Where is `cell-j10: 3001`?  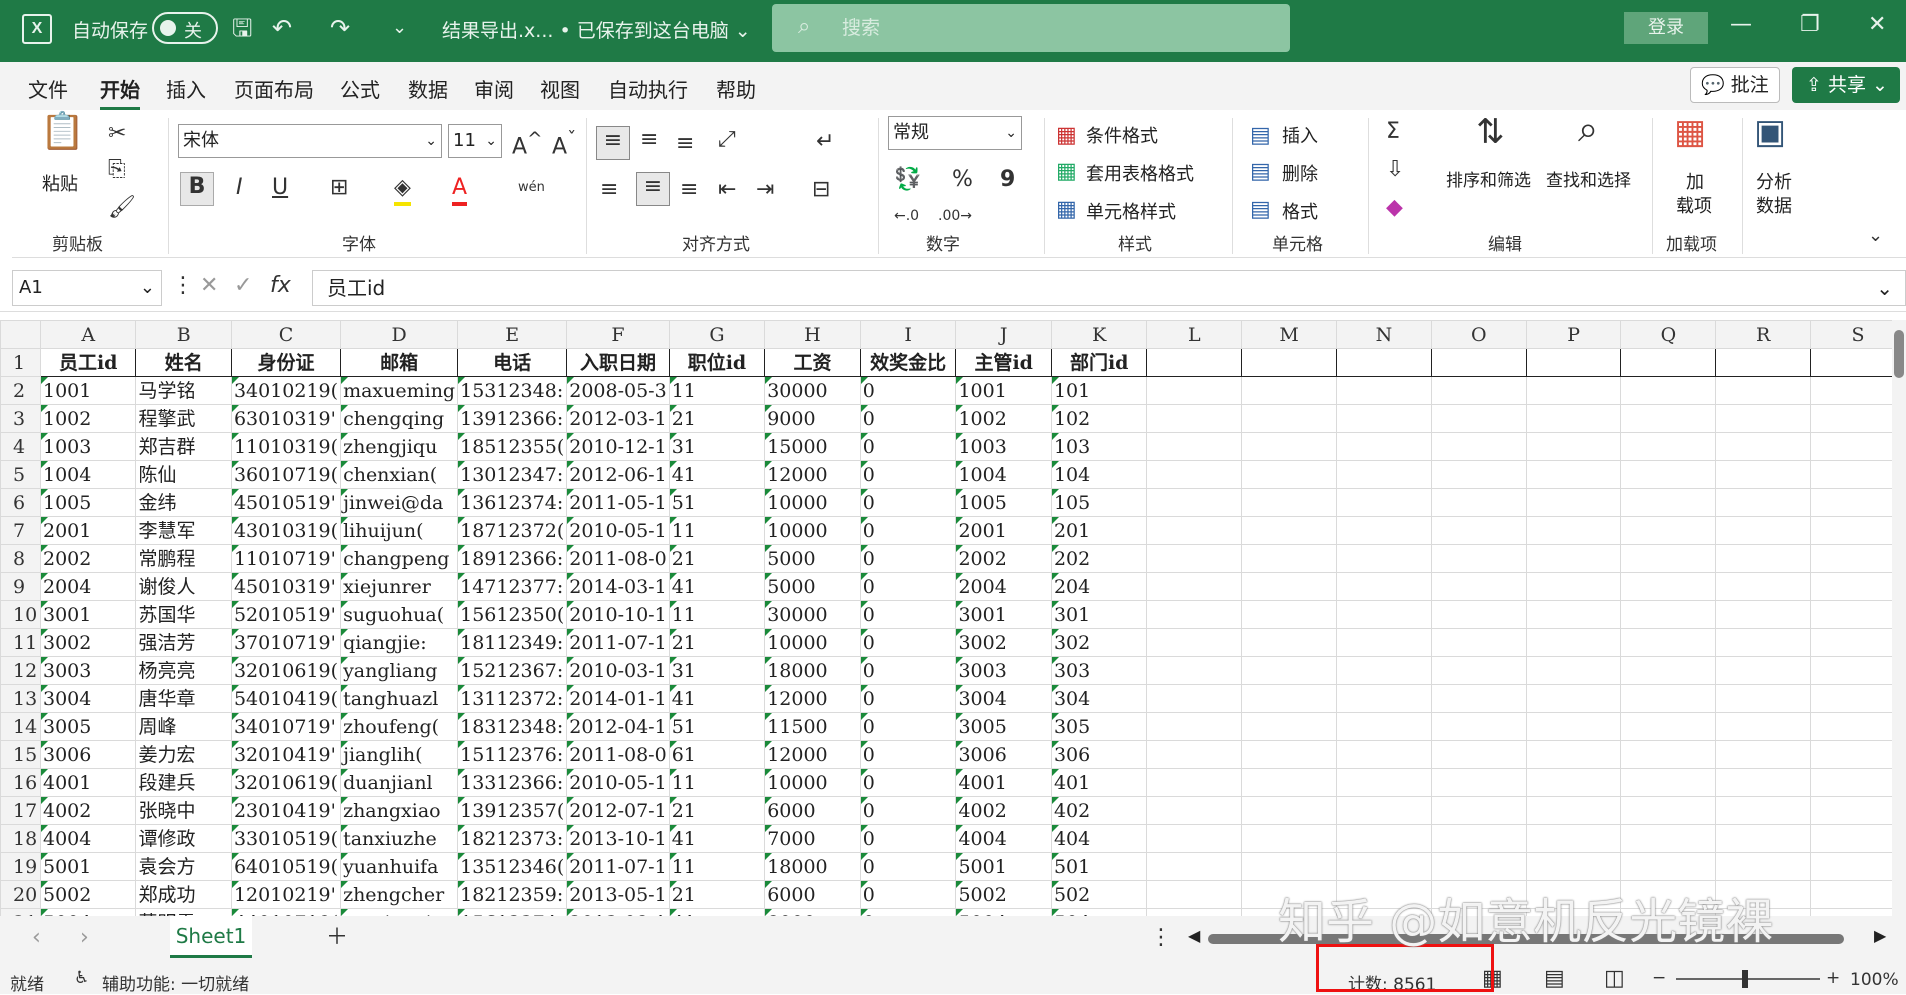
cell-j10: 3001 is located at coordinates (1003, 614).